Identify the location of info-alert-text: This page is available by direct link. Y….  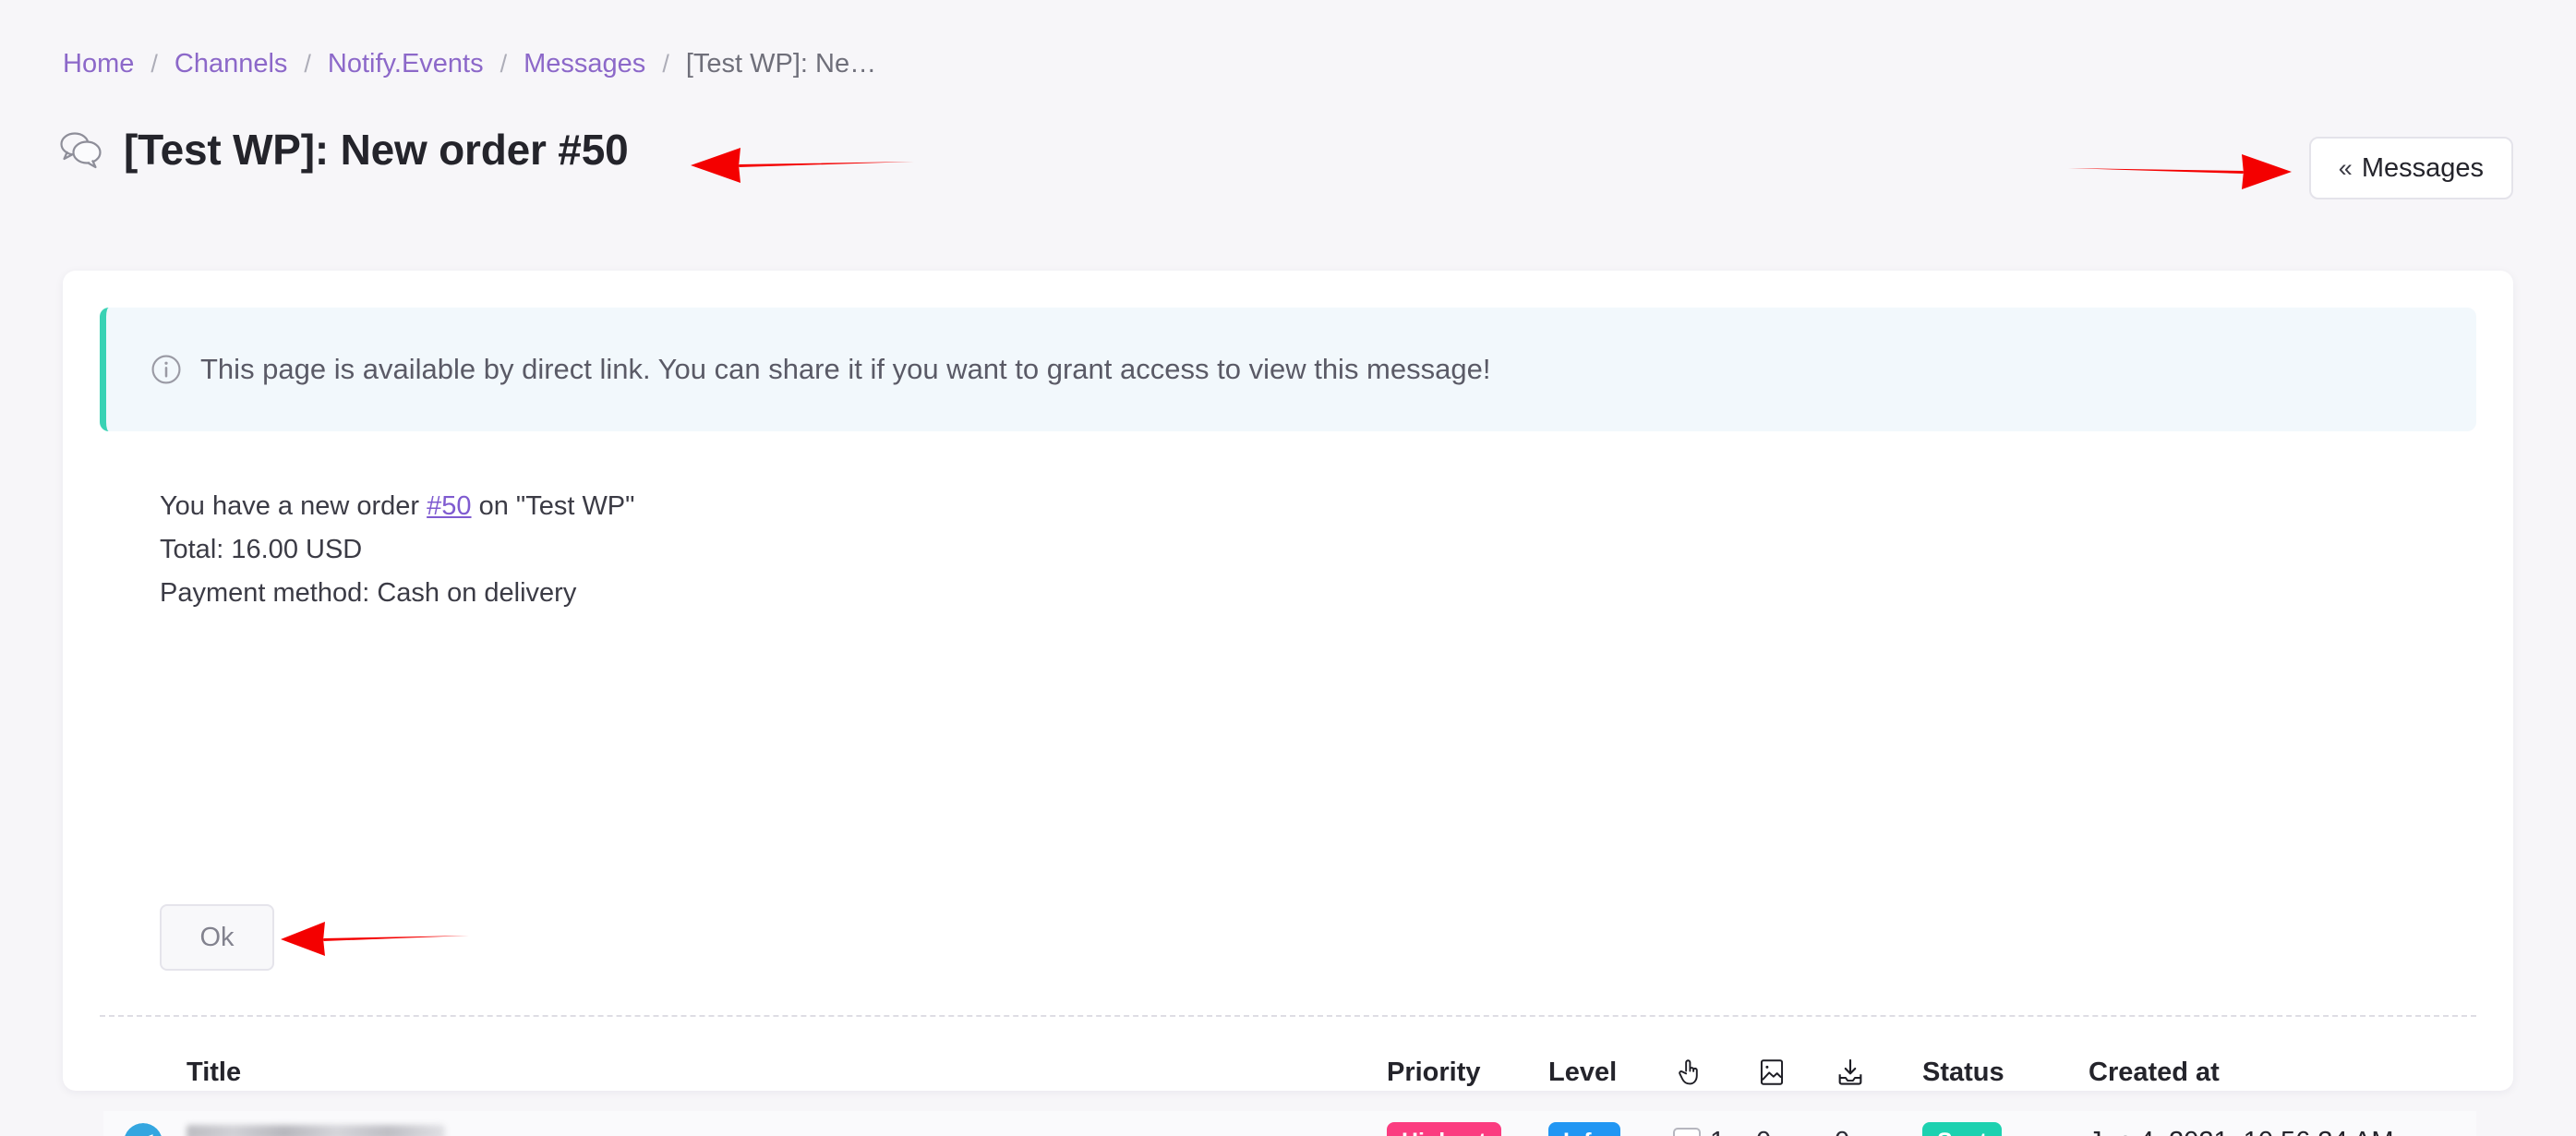
(845, 369).